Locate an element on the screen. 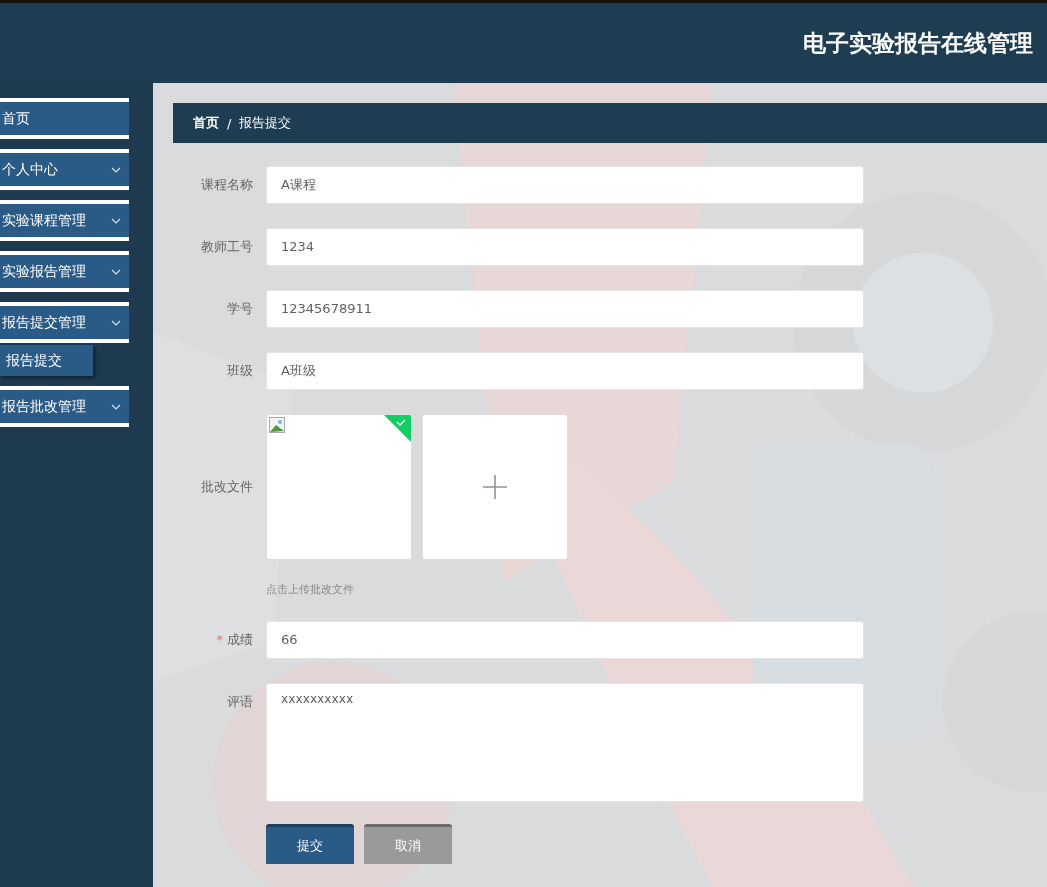 This screenshot has height=887, width=1047. upload-hint: 点击上传批改文件 is located at coordinates (310, 589).